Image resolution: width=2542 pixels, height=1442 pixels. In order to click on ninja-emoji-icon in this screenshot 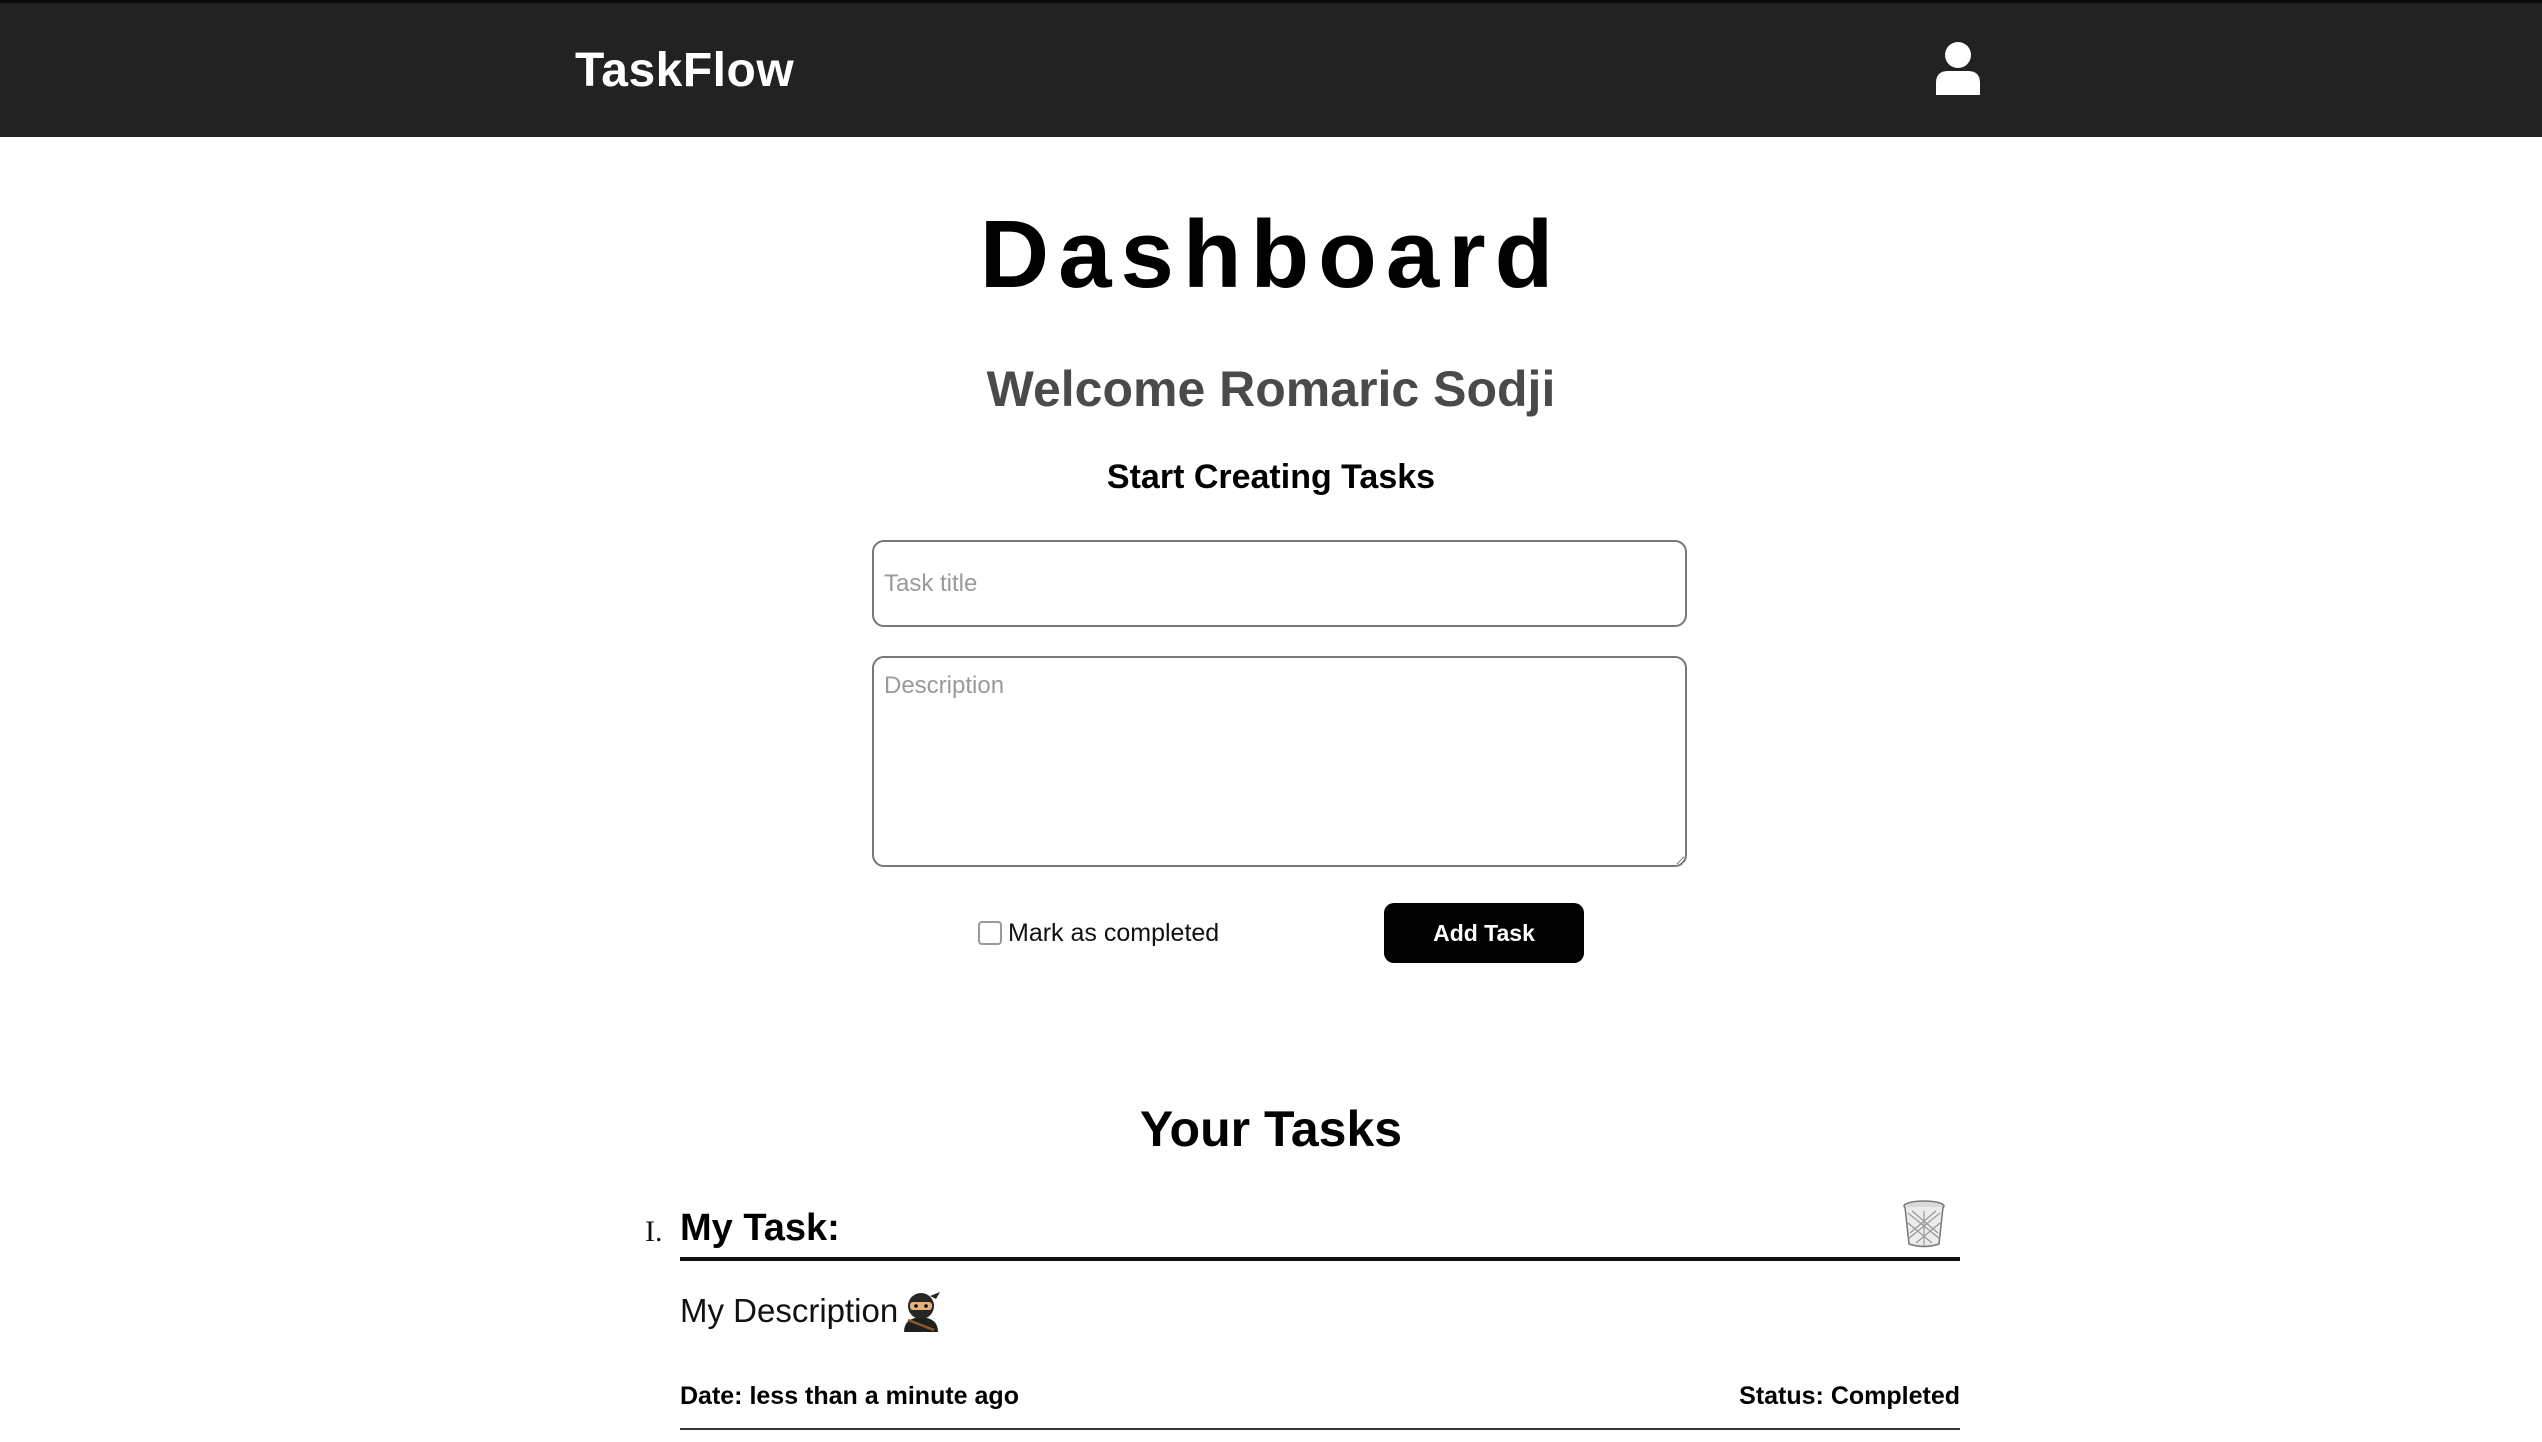, I will do `click(921, 1311)`.